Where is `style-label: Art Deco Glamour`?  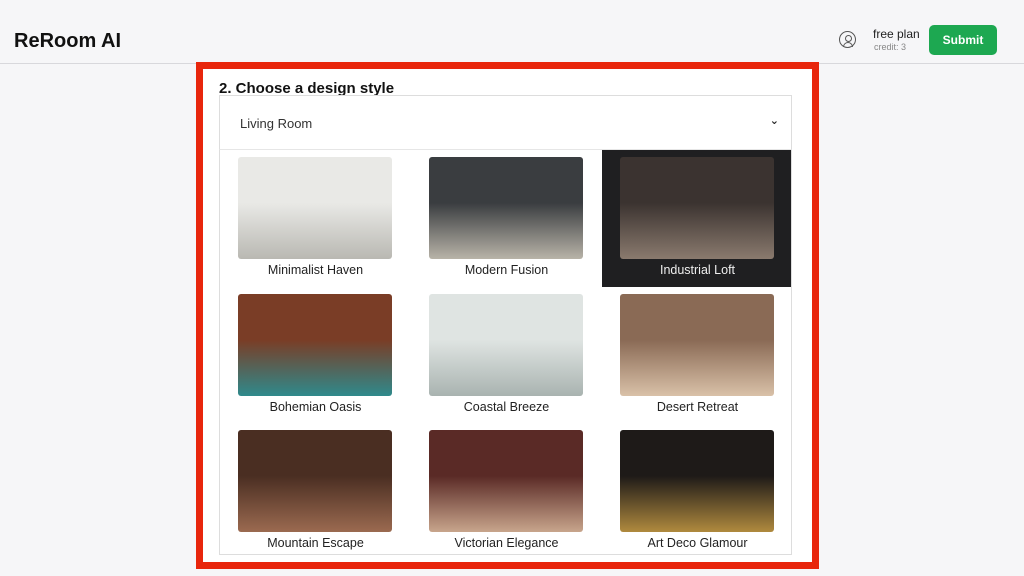 style-label: Art Deco Glamour is located at coordinates (697, 543).